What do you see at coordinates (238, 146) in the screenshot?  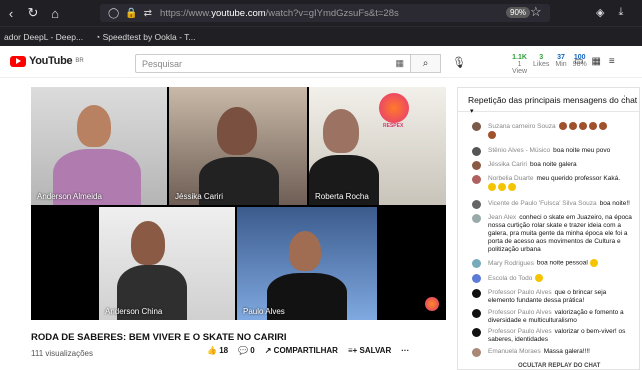 I see `participant-tile: Jéssika Cariri` at bounding box center [238, 146].